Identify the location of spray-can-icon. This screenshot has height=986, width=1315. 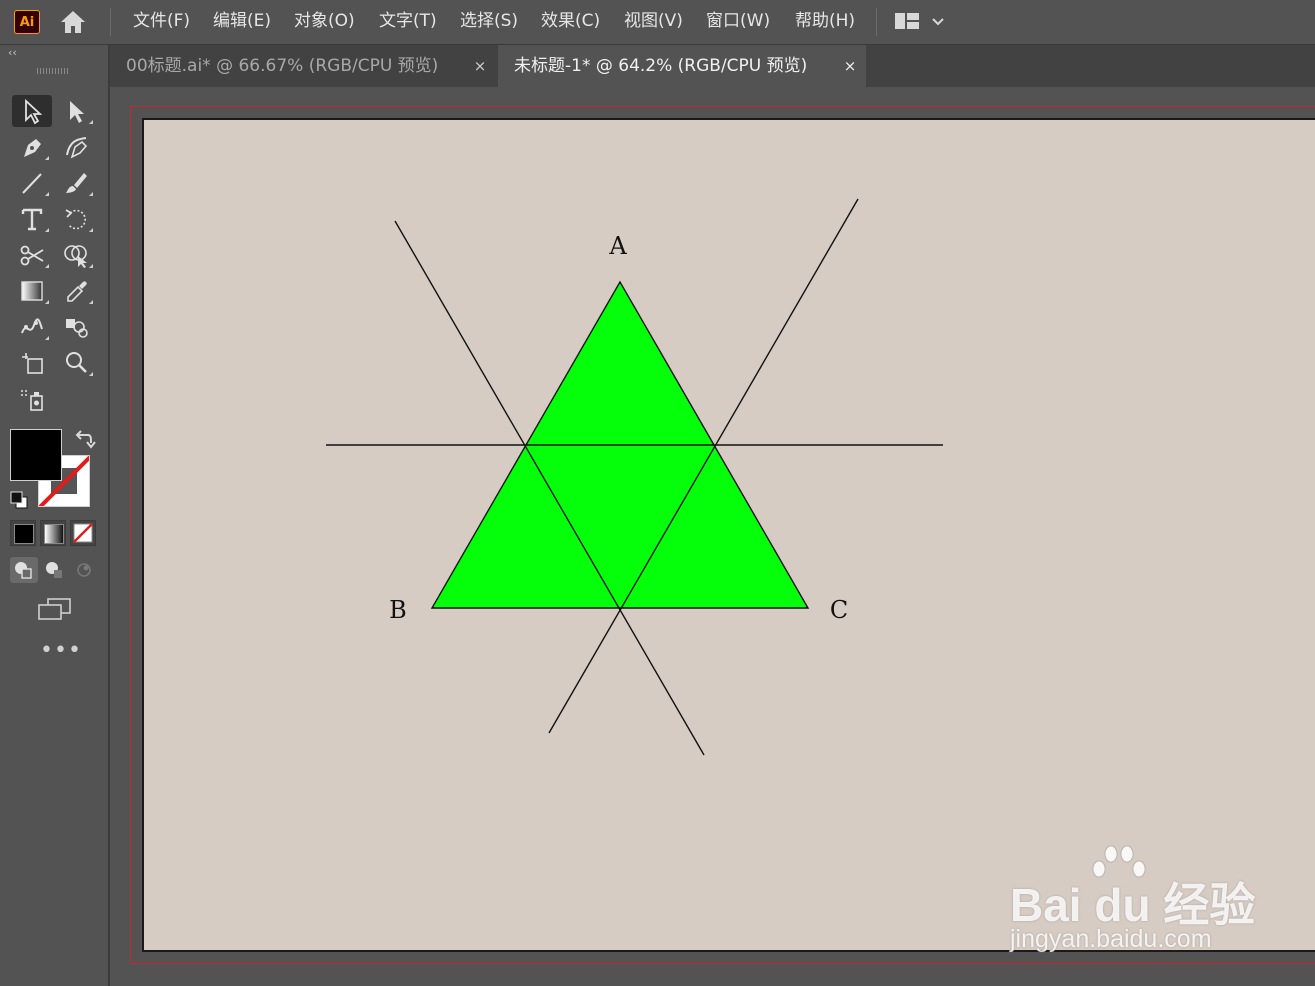
(32, 400).